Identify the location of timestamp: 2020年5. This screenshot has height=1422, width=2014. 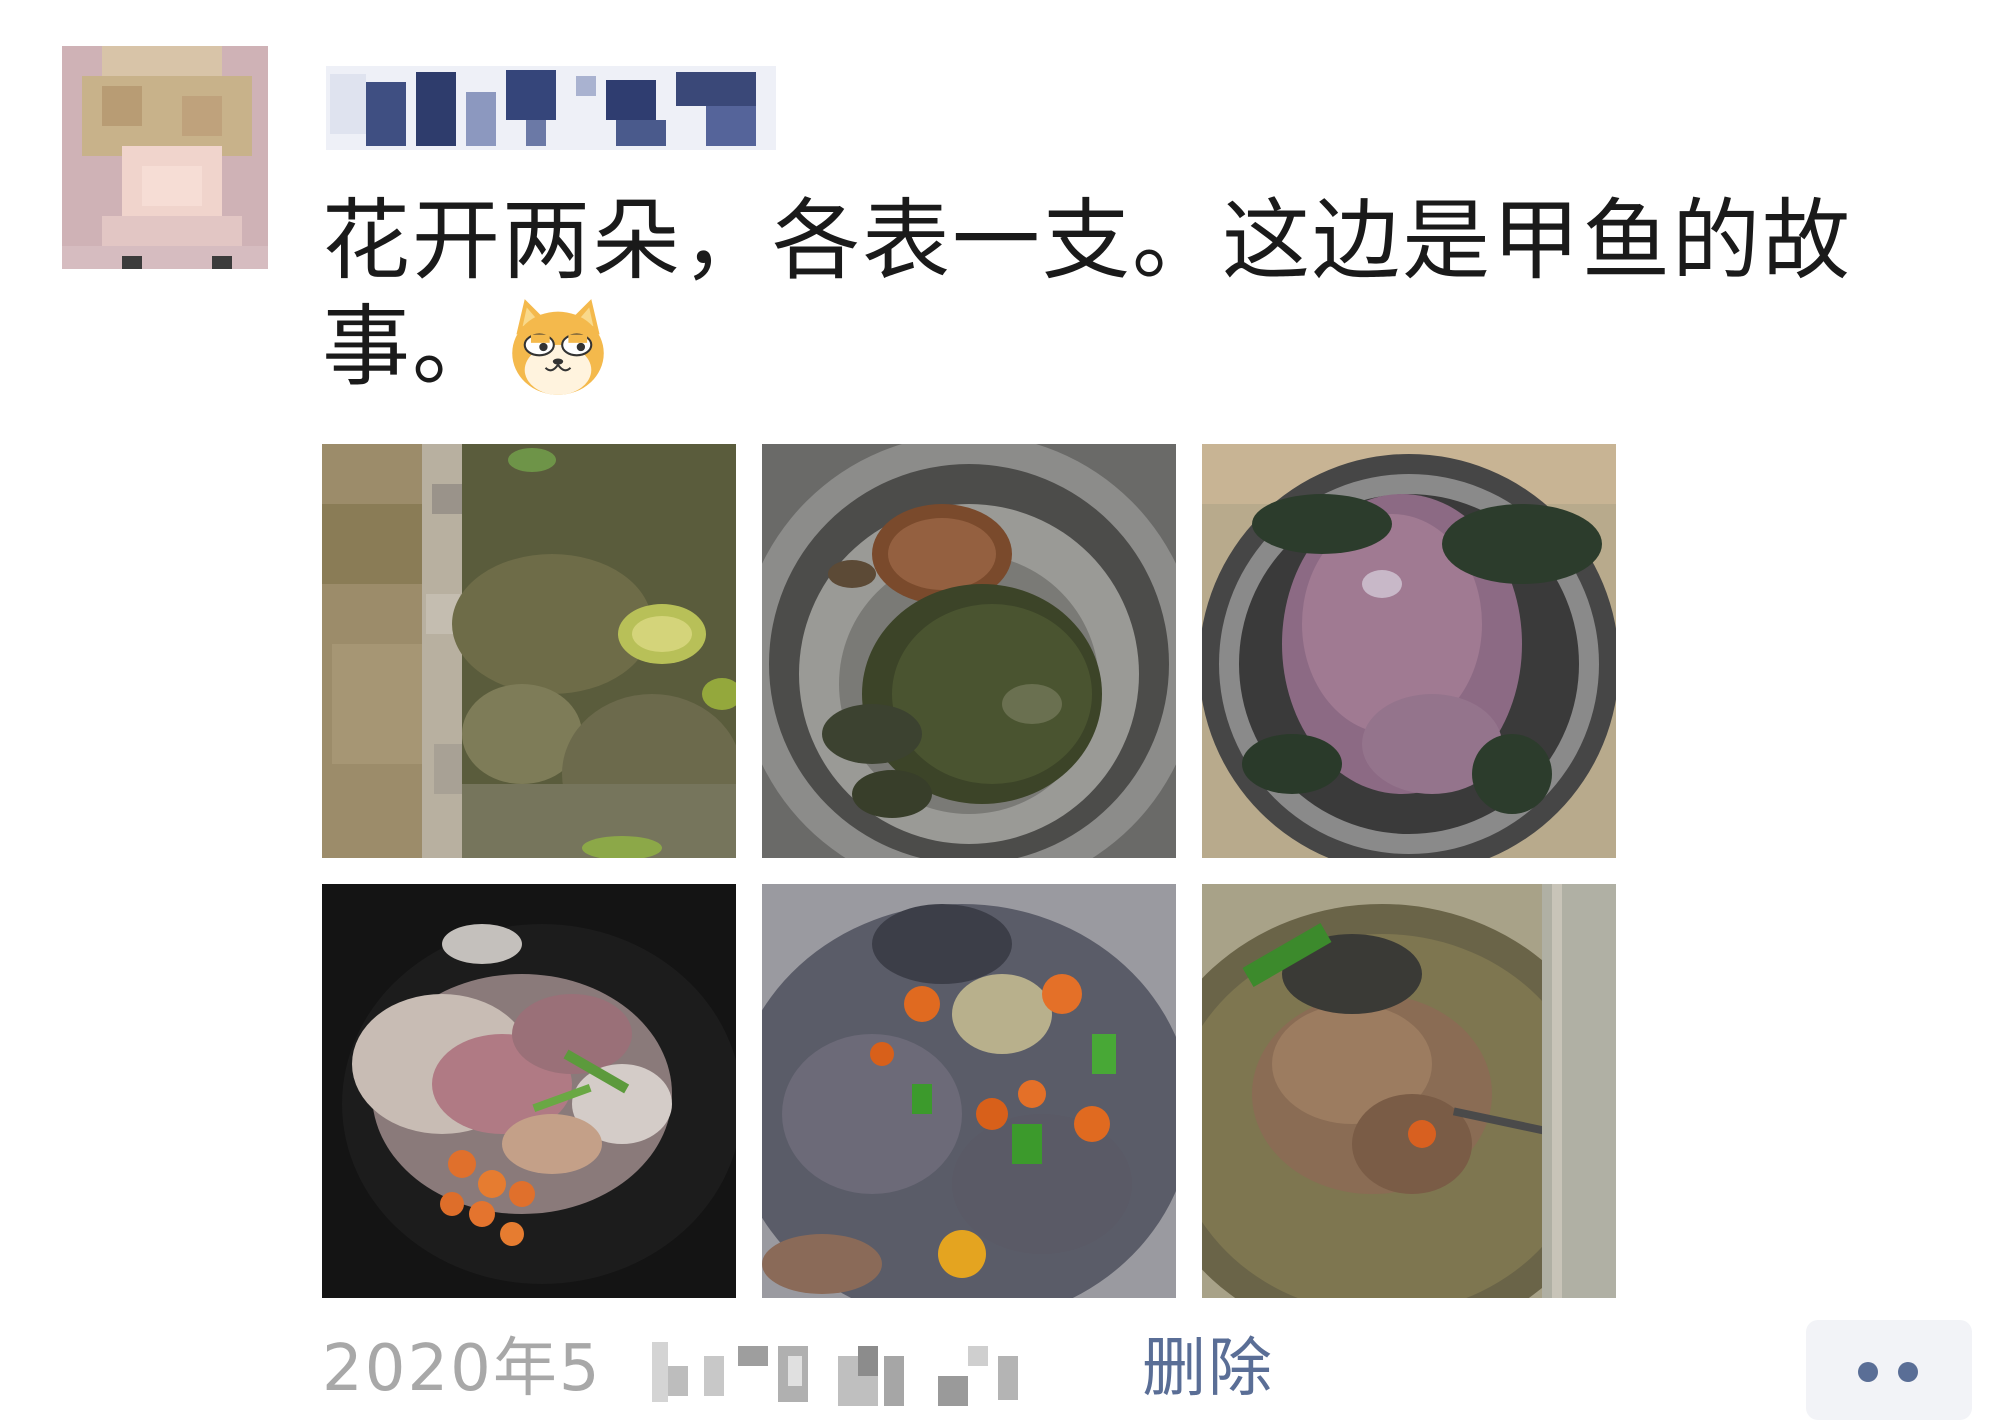
(462, 1369).